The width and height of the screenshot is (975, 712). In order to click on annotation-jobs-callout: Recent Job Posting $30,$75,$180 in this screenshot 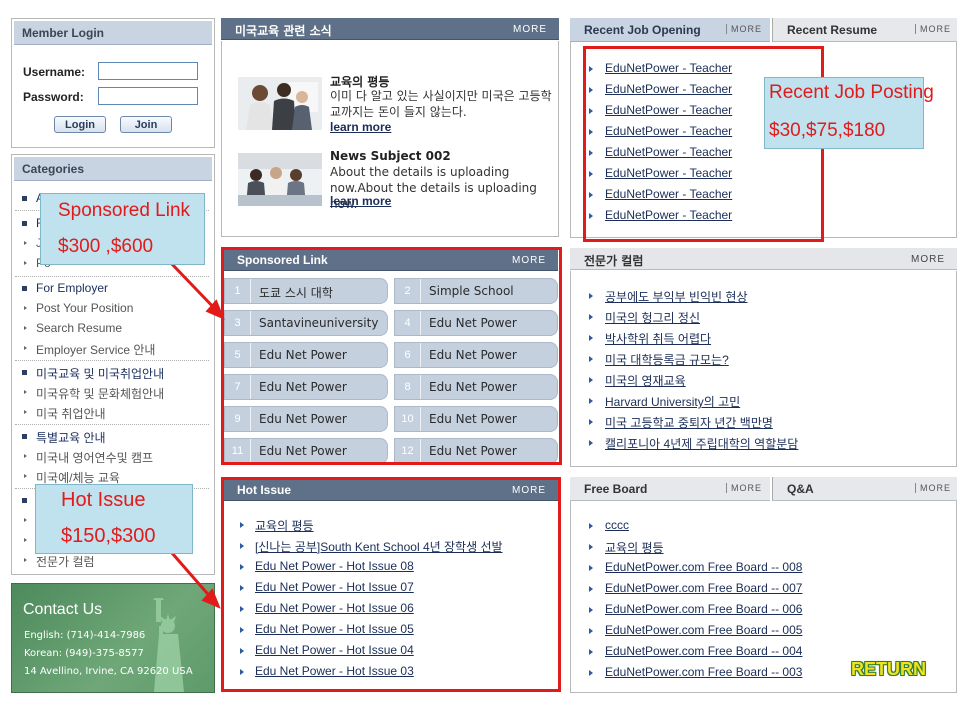, I will do `click(849, 113)`.